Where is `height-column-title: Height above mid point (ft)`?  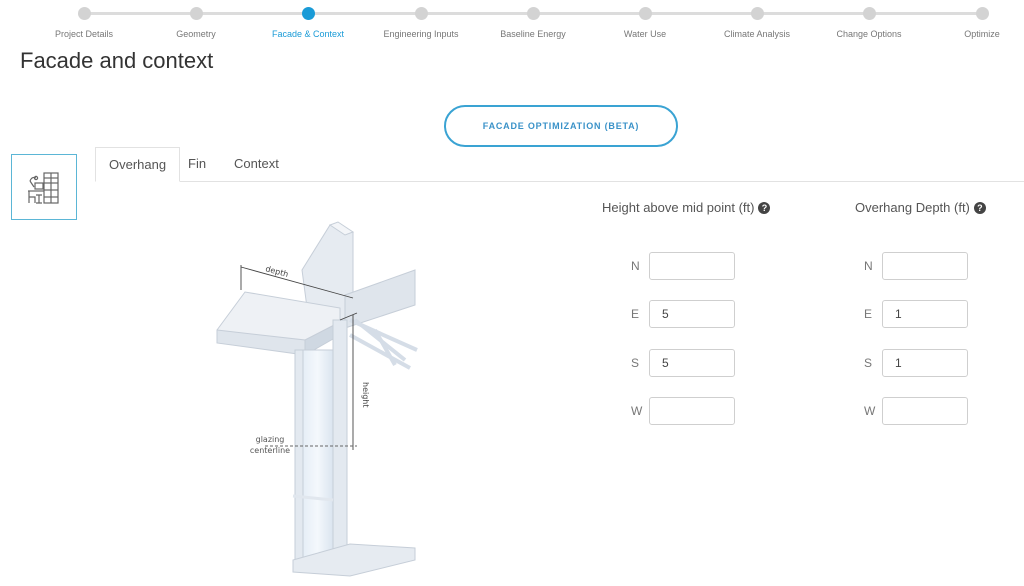
height-column-title: Height above mid point (ft) is located at coordinates (678, 207).